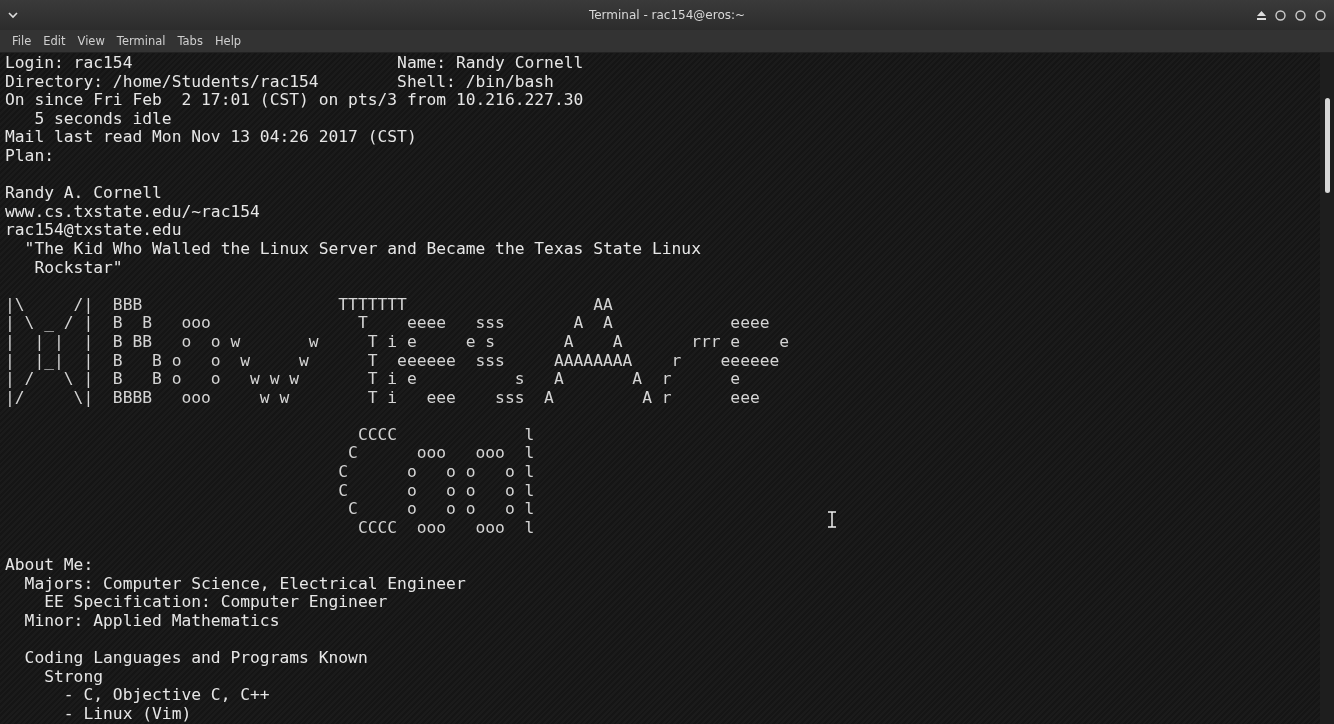 The width and height of the screenshot is (1334, 724). Describe the element at coordinates (49, 565) in the screenshot. I see `terminal-line: About Me:` at that location.